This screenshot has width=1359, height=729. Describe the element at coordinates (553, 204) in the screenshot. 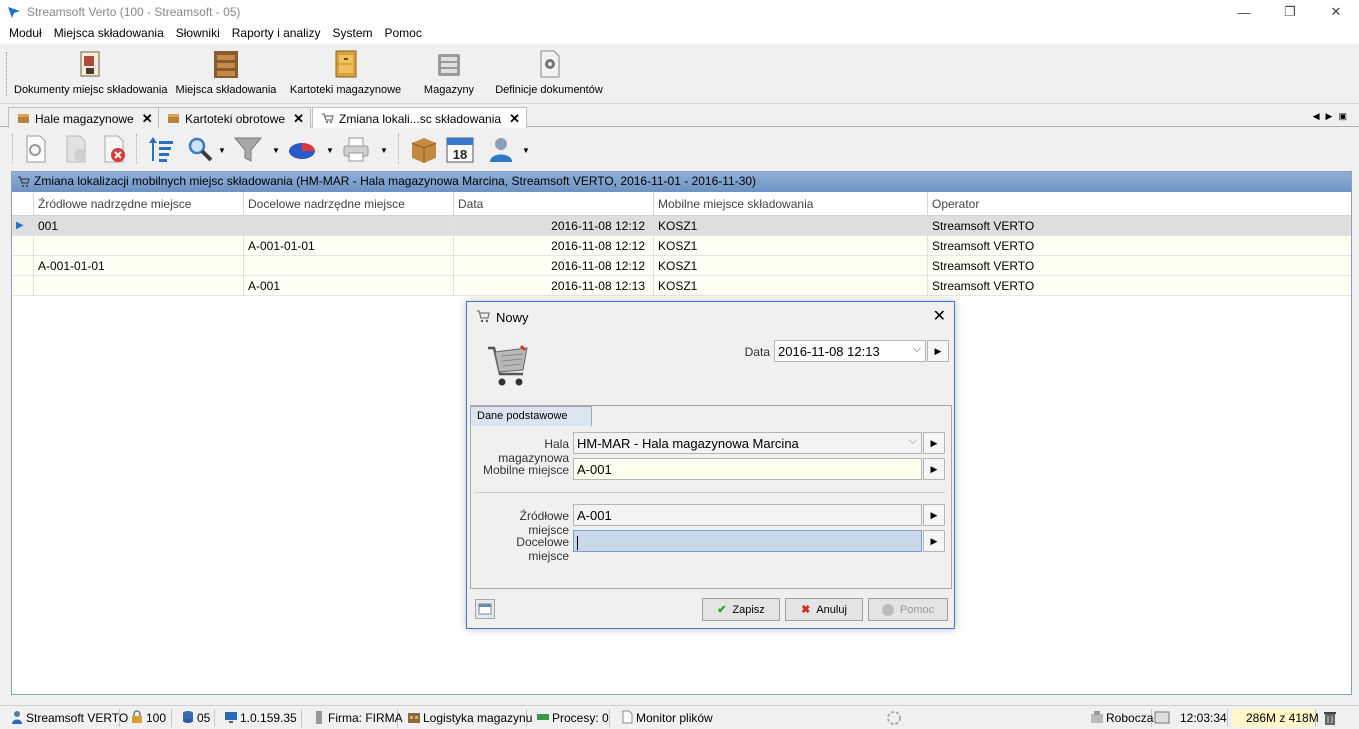

I see `column-header-date: Data` at that location.